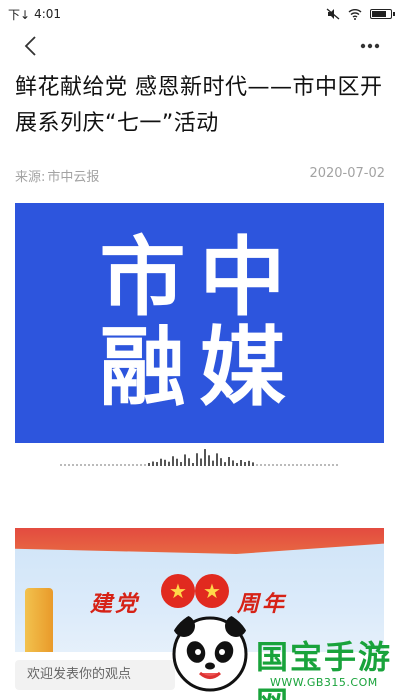  I want to click on comment-input: 欢迎发表你的观点, so click(95, 675).